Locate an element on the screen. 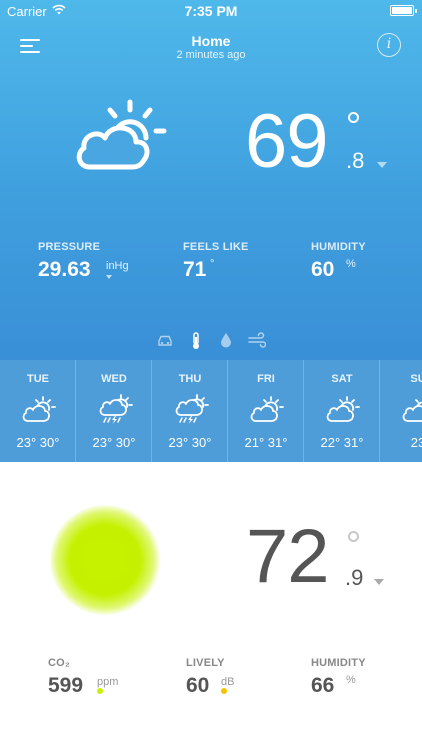 This screenshot has height=750, width=422. forecast-day: WED 23° 30° is located at coordinates (114, 411).